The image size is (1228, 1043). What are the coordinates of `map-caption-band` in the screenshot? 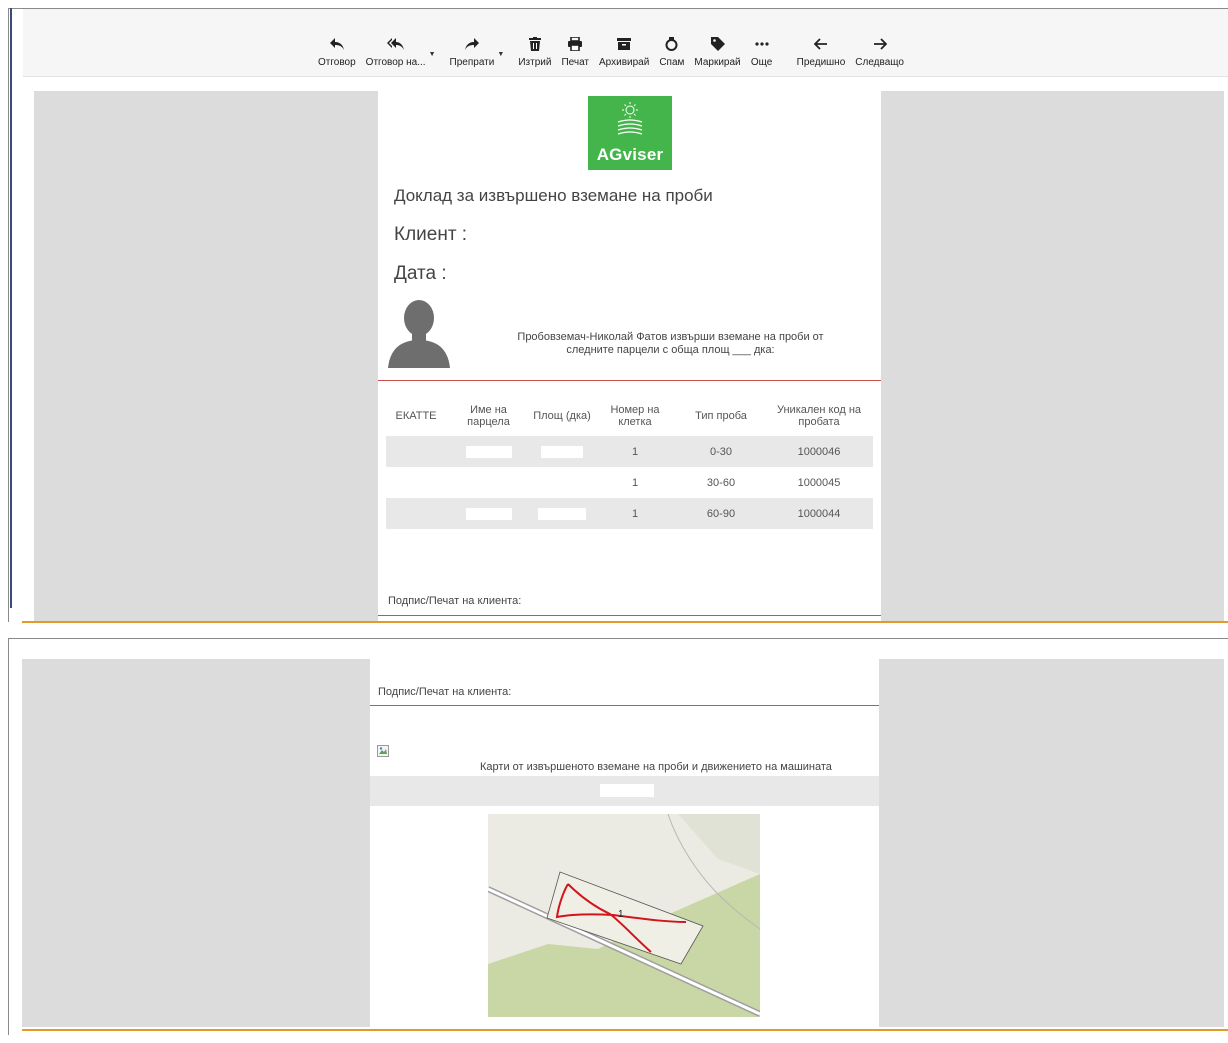 It's located at (624, 791).